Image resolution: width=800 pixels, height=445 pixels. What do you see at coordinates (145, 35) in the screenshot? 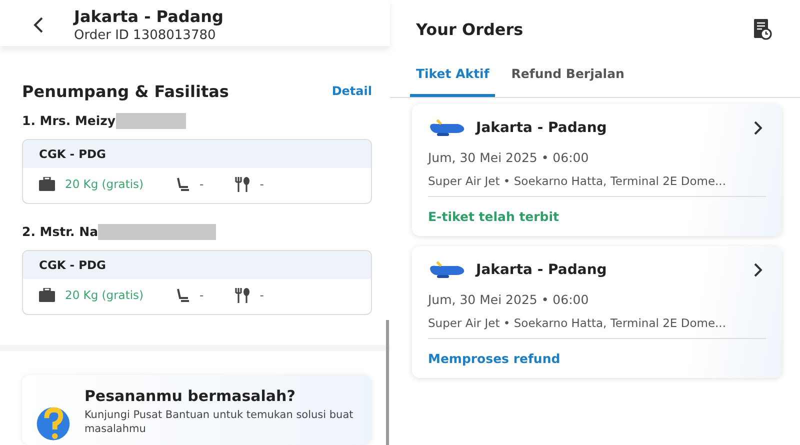
I see `order-id: Order ID 1308013780` at bounding box center [145, 35].